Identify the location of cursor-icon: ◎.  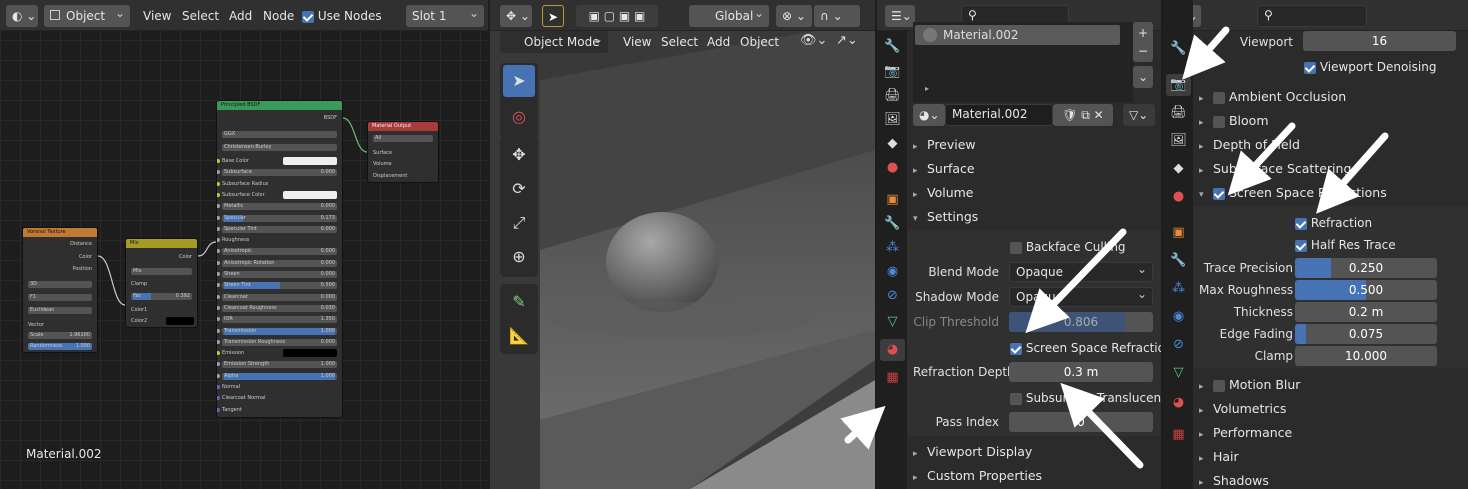
(519, 117).